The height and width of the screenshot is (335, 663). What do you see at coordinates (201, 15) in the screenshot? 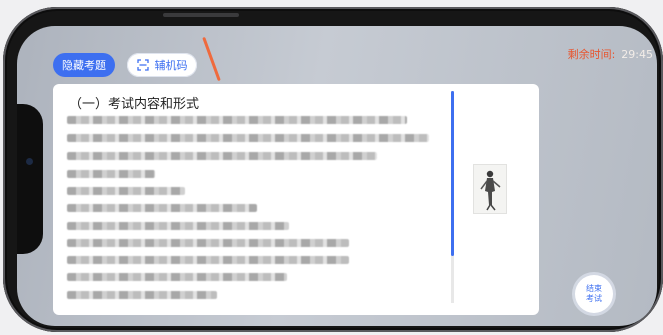
I see `volume-button` at bounding box center [201, 15].